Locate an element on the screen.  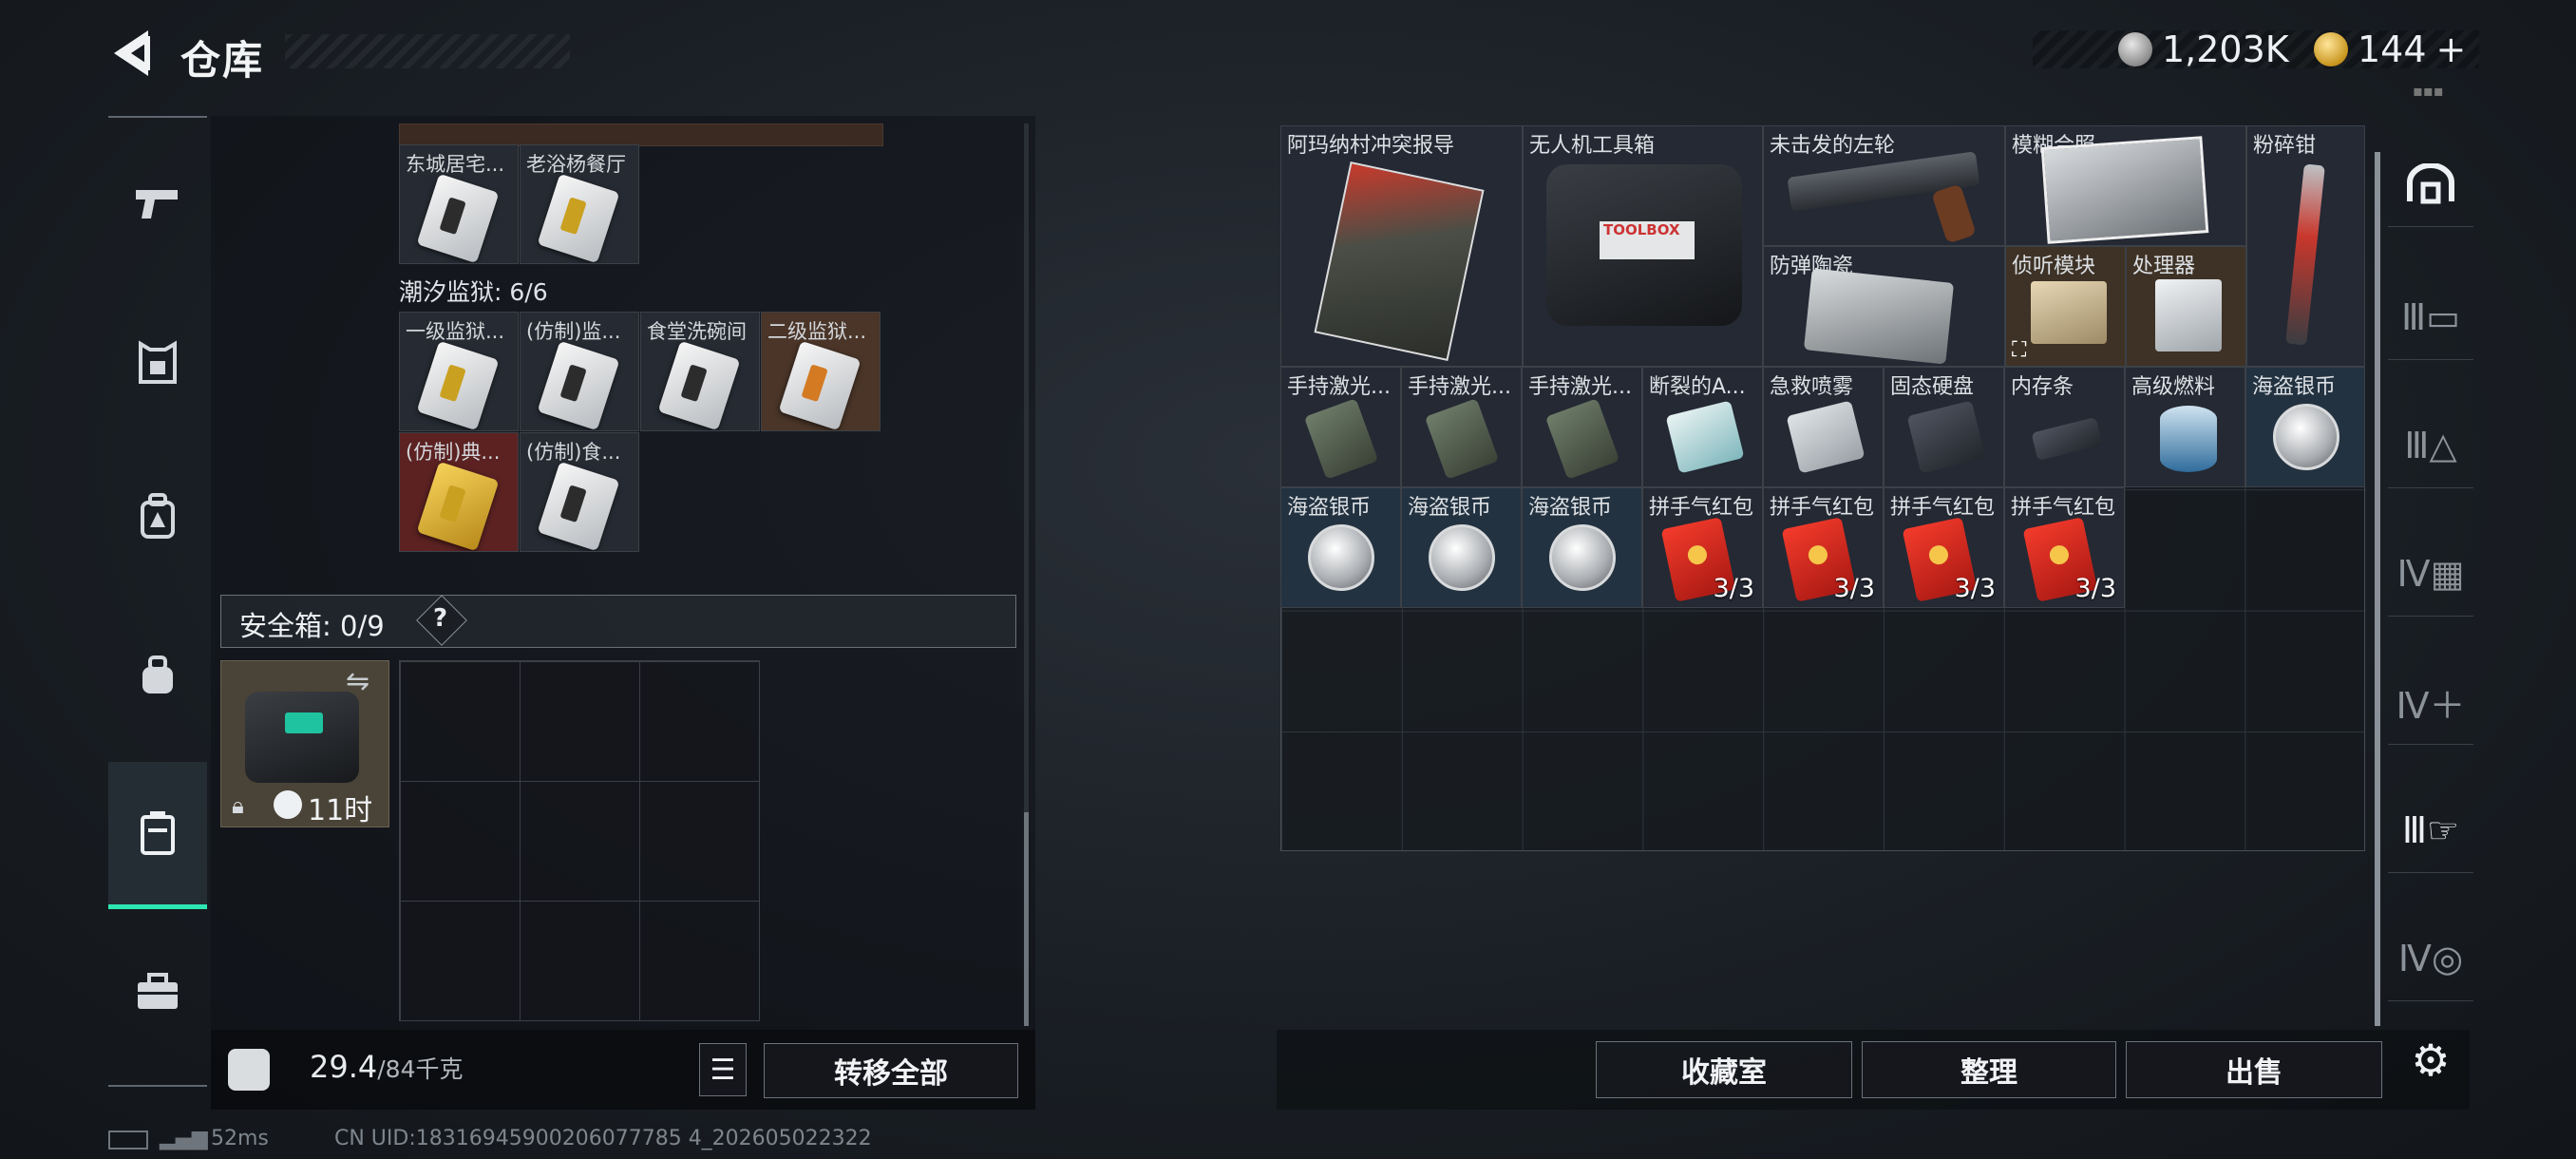
warehouse-item: 未击发的左轮 is located at coordinates (1884, 185).